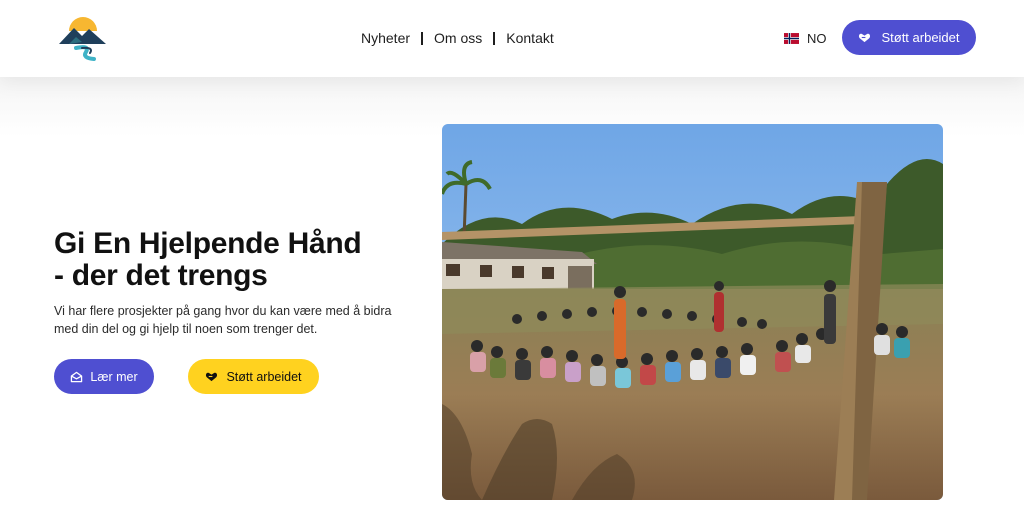 This screenshot has height=531, width=1024. What do you see at coordinates (208, 243) in the screenshot?
I see `hero-title-line1: Gi En Hjelpende Hånd` at bounding box center [208, 243].